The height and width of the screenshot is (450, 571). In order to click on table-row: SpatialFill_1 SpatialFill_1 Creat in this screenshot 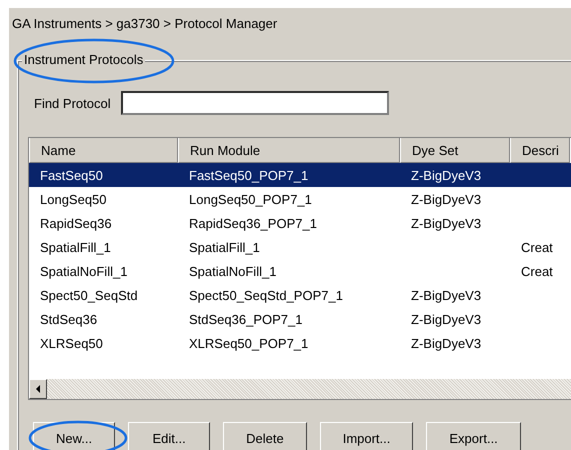, I will do `click(300, 247)`.